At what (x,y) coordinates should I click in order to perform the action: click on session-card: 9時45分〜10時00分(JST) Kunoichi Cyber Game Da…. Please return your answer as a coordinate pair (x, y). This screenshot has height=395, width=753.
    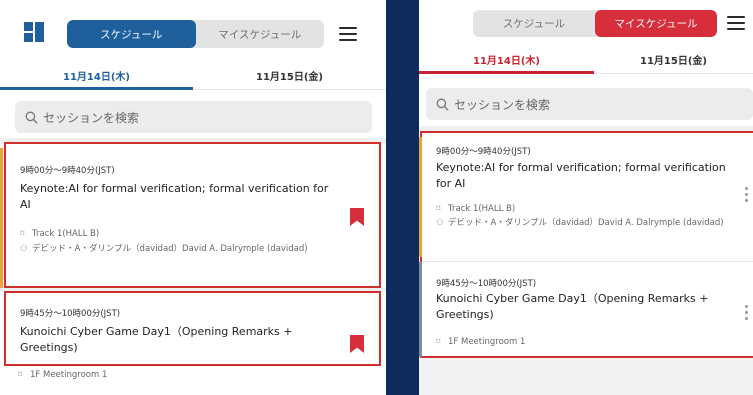
    Looking at the image, I should click on (192, 328).